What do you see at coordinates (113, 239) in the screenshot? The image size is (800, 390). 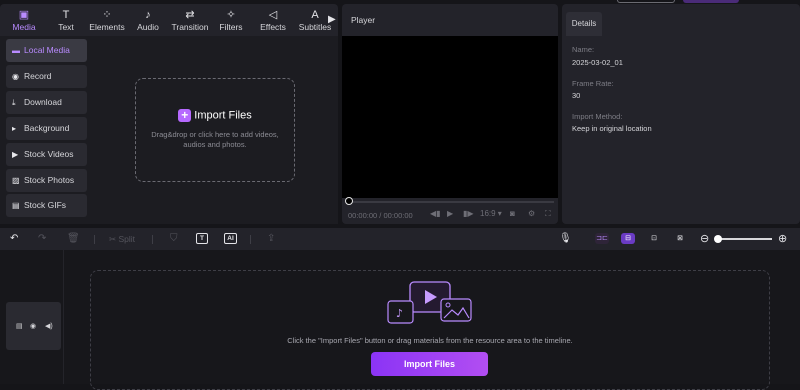 I see `scissors-icon: ✂` at bounding box center [113, 239].